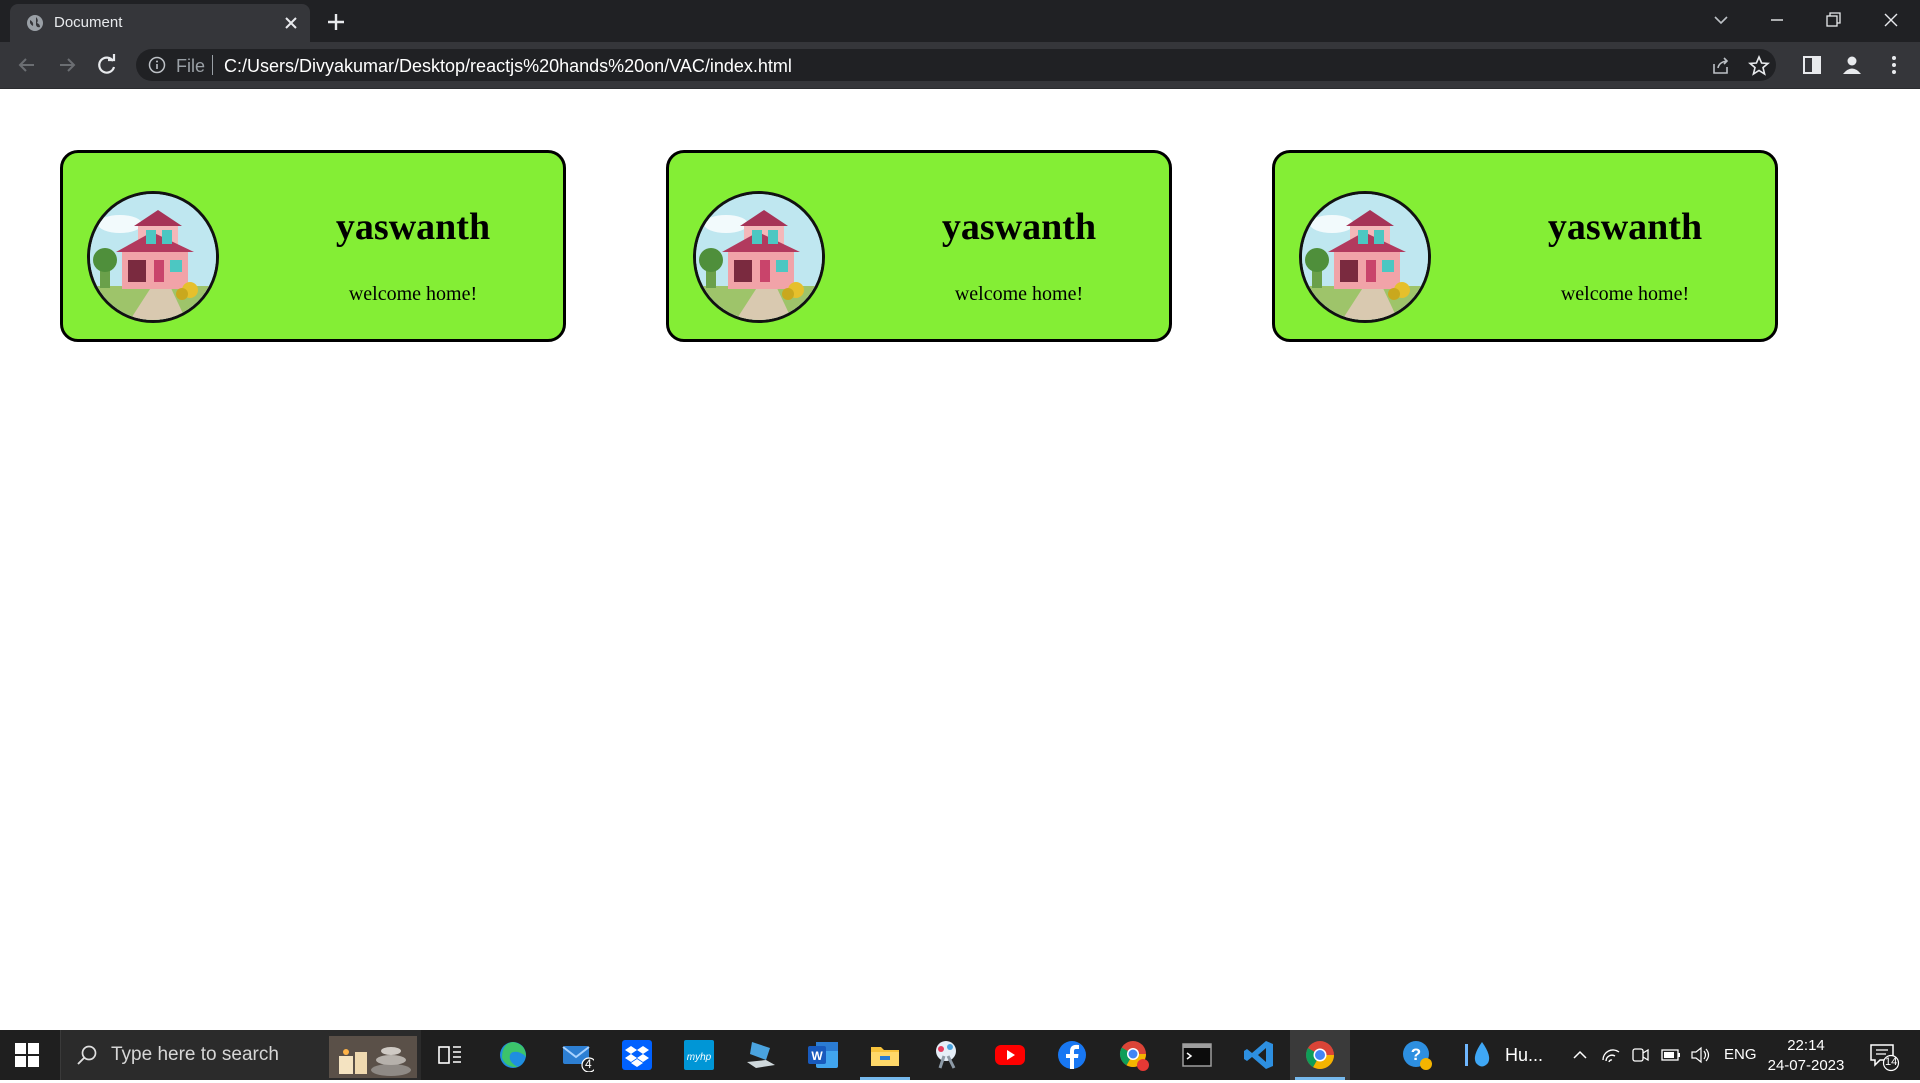 This screenshot has width=1920, height=1083. Describe the element at coordinates (35, 23) in the screenshot. I see `globe-icon` at that location.